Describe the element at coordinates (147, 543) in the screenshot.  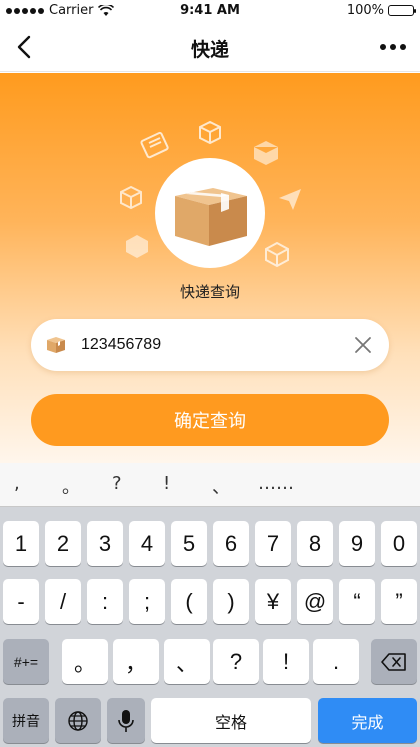
I see `key: 4` at that location.